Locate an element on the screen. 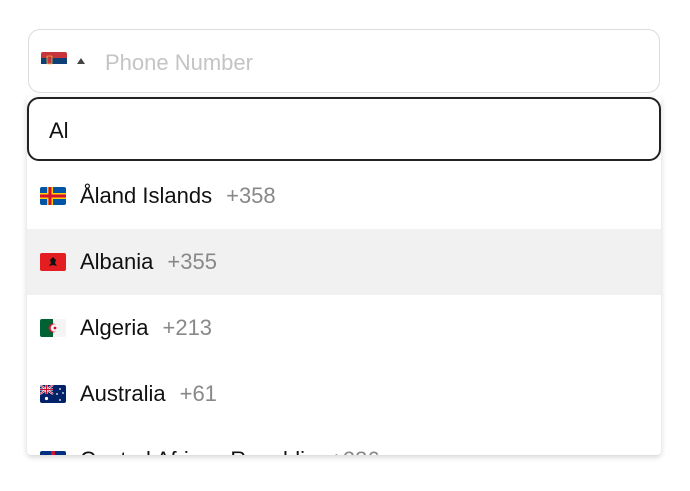 The width and height of the screenshot is (690, 491). country-name: Australia is located at coordinates (123, 393).